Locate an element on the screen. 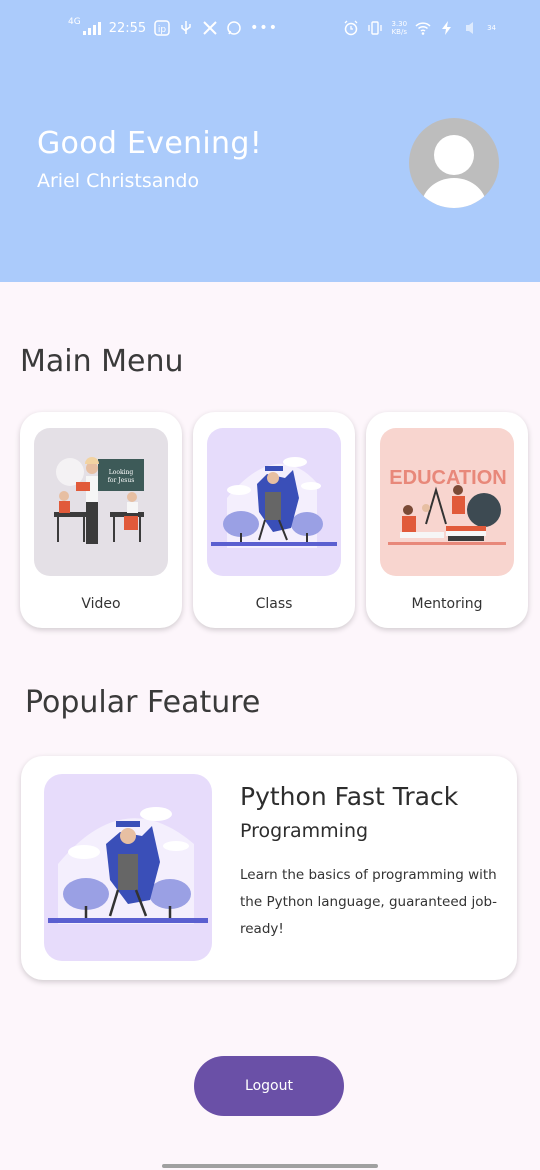 This screenshot has width=540, height=1170. menu-card-mentoring: EDUCATION Mentoring is located at coordinates (447, 520).